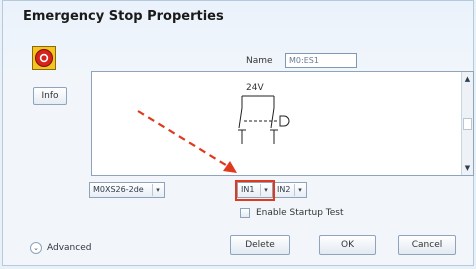  Describe the element at coordinates (245, 213) in the screenshot. I see `startup-test-checkbox` at that location.